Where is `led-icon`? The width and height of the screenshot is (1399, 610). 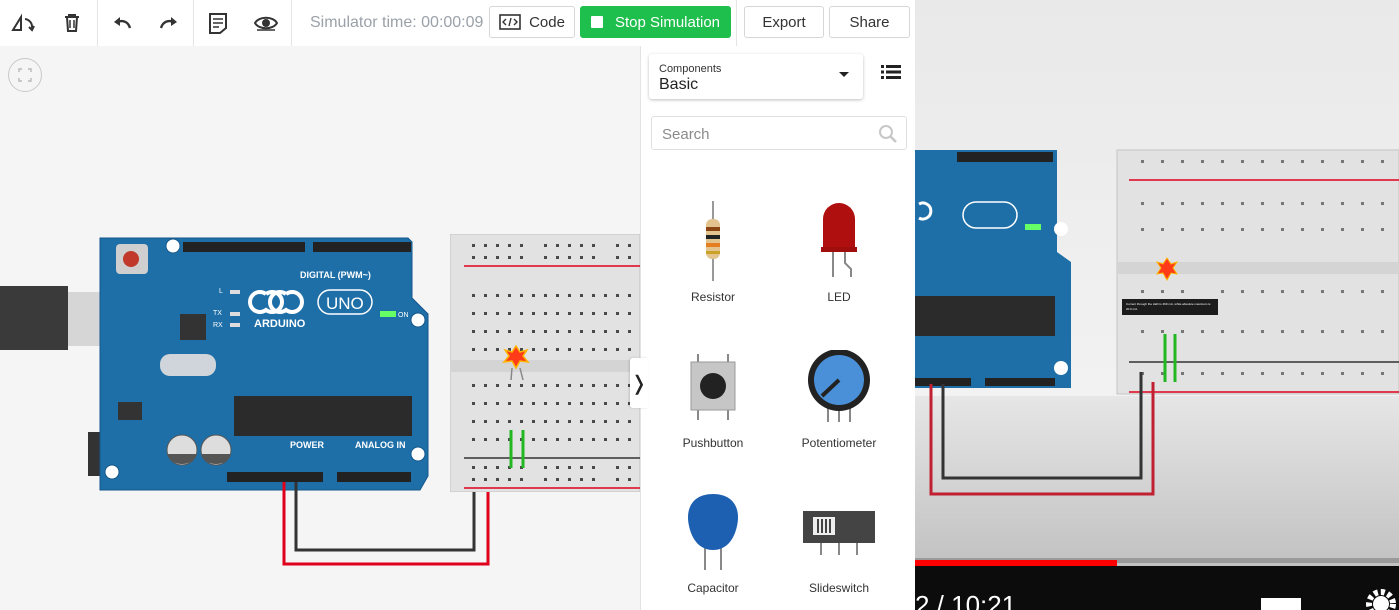 led-icon is located at coordinates (839, 240).